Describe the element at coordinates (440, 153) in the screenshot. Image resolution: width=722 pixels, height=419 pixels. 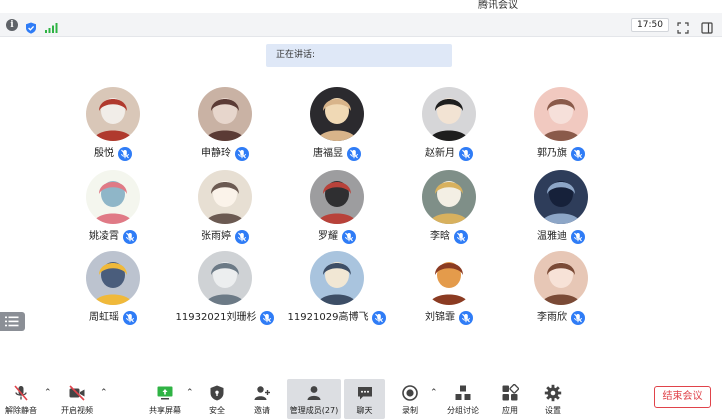
I see `participant-name: 赵新月` at that location.